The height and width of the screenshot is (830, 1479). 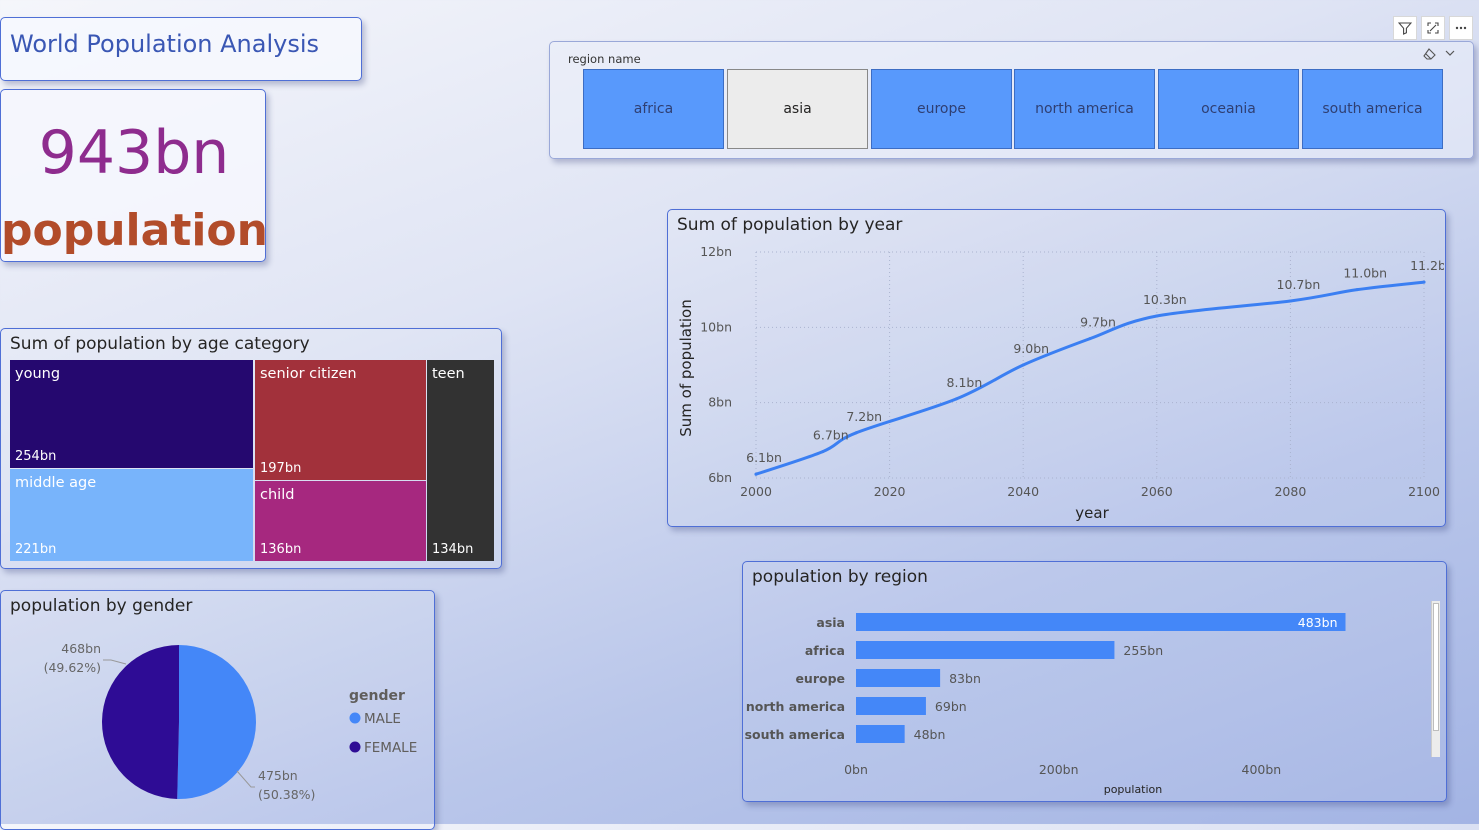 I want to click on more-options-icon, so click(x=1461, y=28).